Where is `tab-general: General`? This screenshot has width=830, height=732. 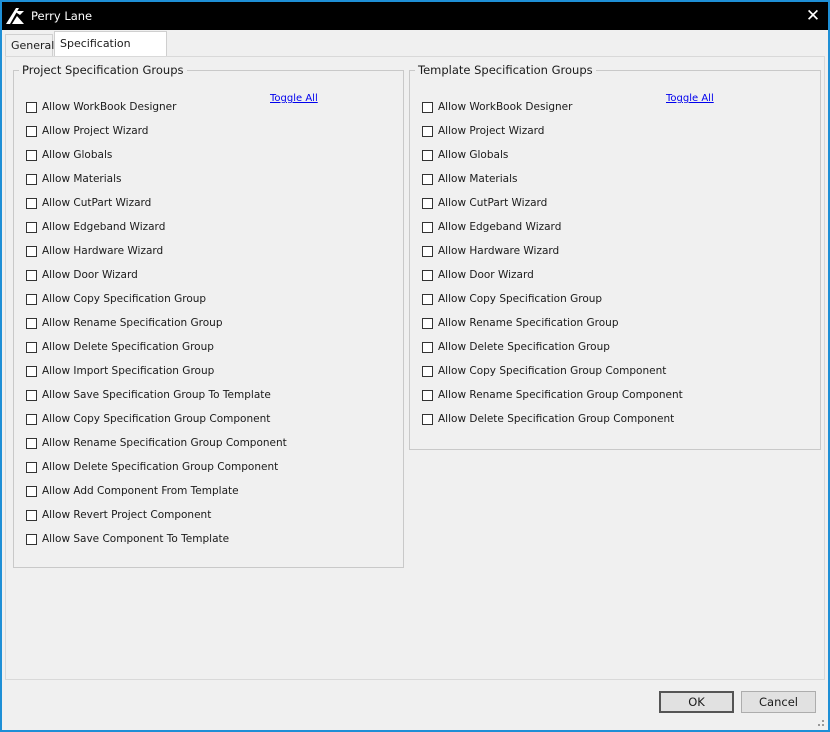 tab-general: General is located at coordinates (29, 45).